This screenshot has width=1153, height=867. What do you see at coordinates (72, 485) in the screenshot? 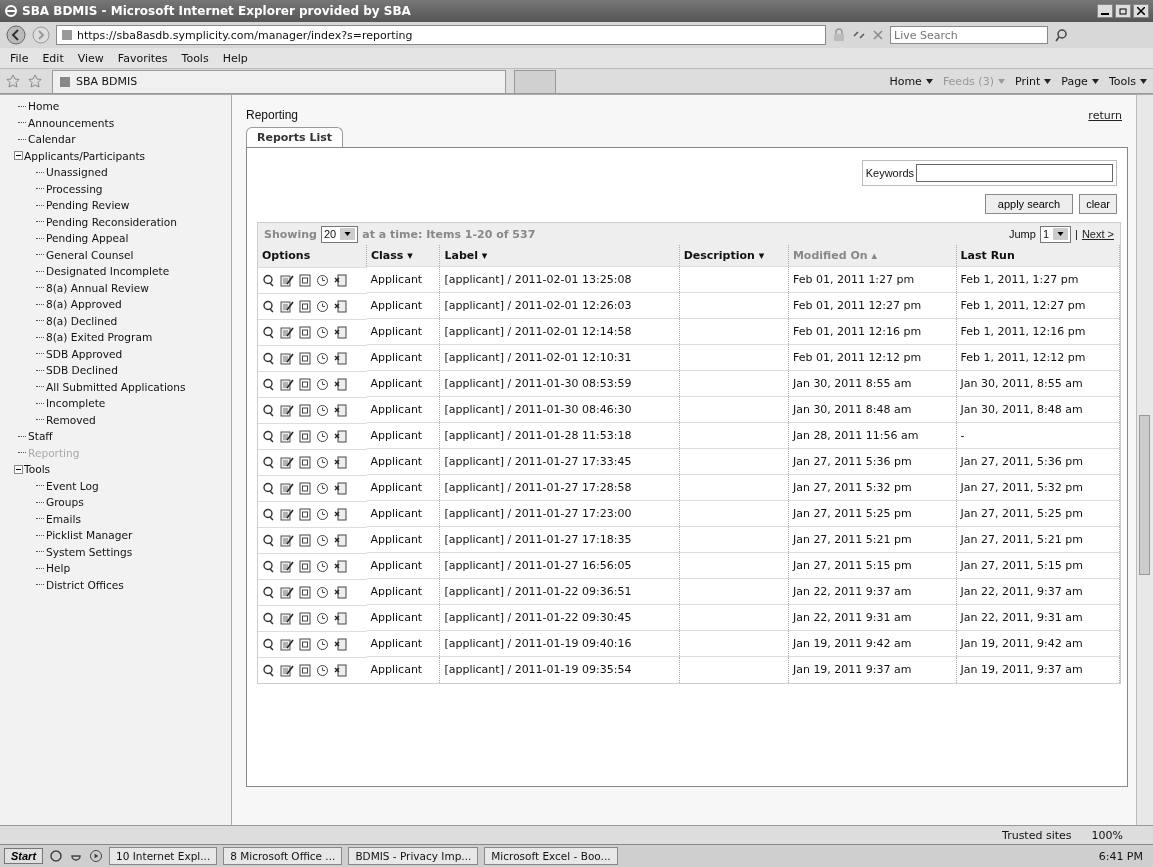
I see `nav-item: Event Log` at bounding box center [72, 485].